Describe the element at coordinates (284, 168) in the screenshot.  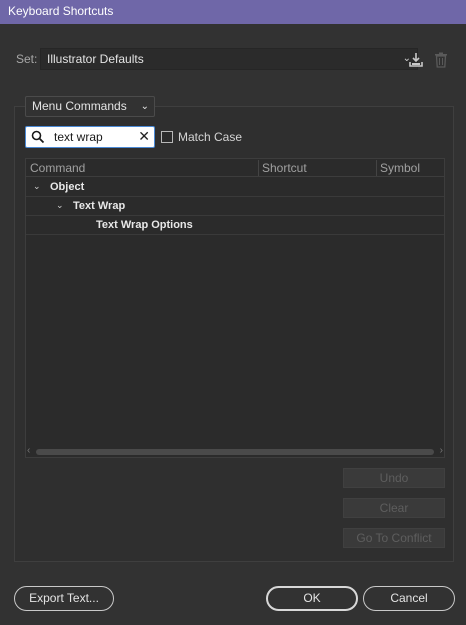
I see `column-header-shortcut: Shortcut` at that location.